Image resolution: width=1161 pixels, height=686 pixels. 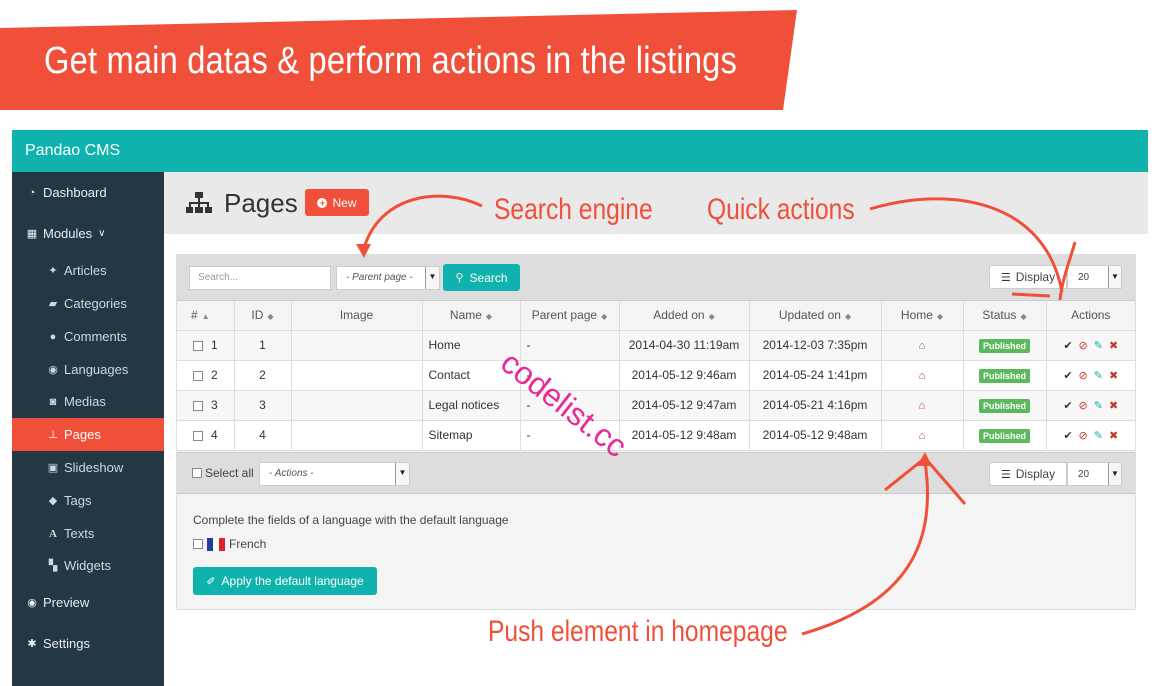 I want to click on search-button: ⚲ Search, so click(x=481, y=277).